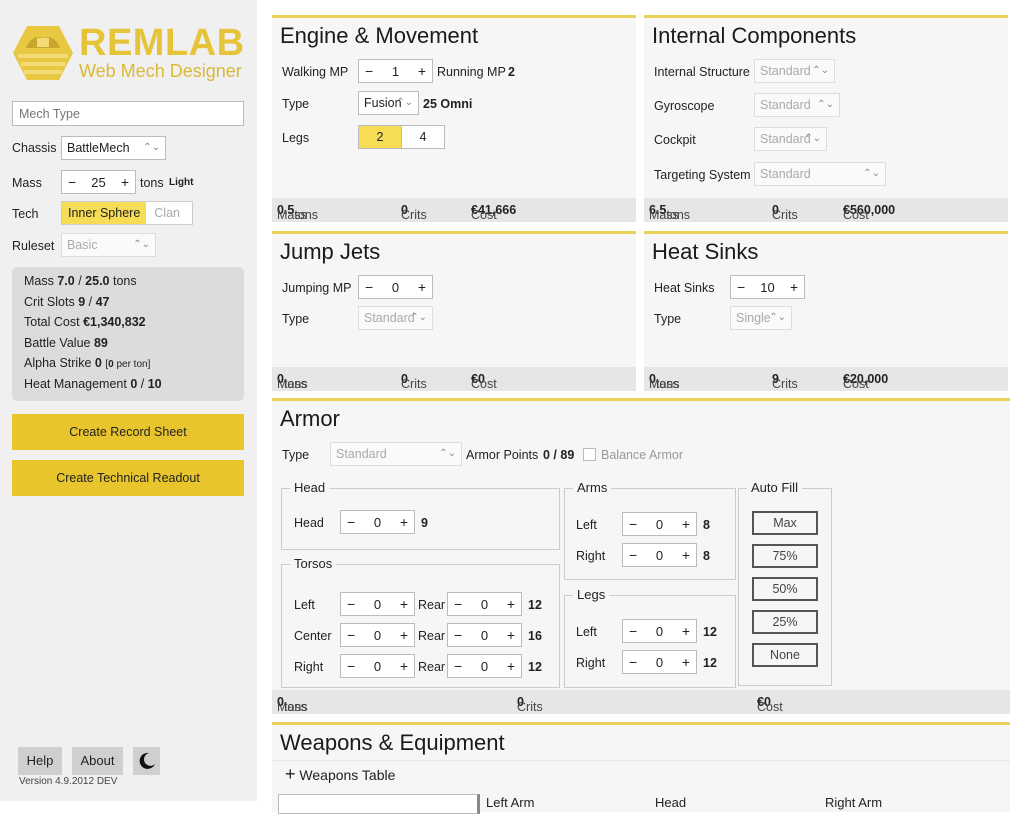 This screenshot has width=1024, height=814. What do you see at coordinates (68, 781) in the screenshot?
I see `version-label: Version 4.9.2012 DEV` at bounding box center [68, 781].